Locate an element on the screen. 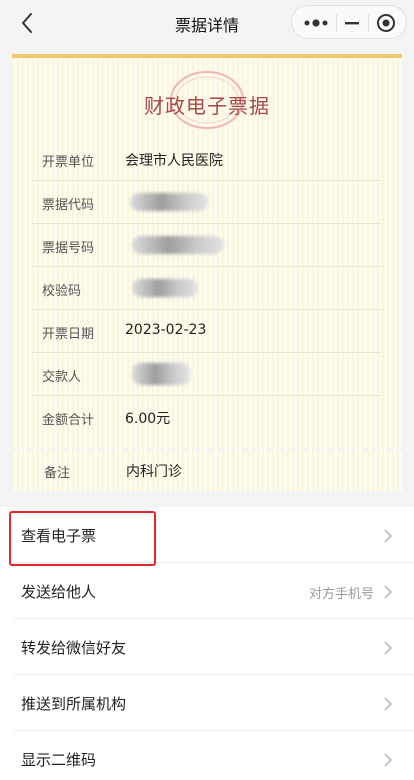 The height and width of the screenshot is (780, 414). field-label: 交款人 is located at coordinates (62, 377).